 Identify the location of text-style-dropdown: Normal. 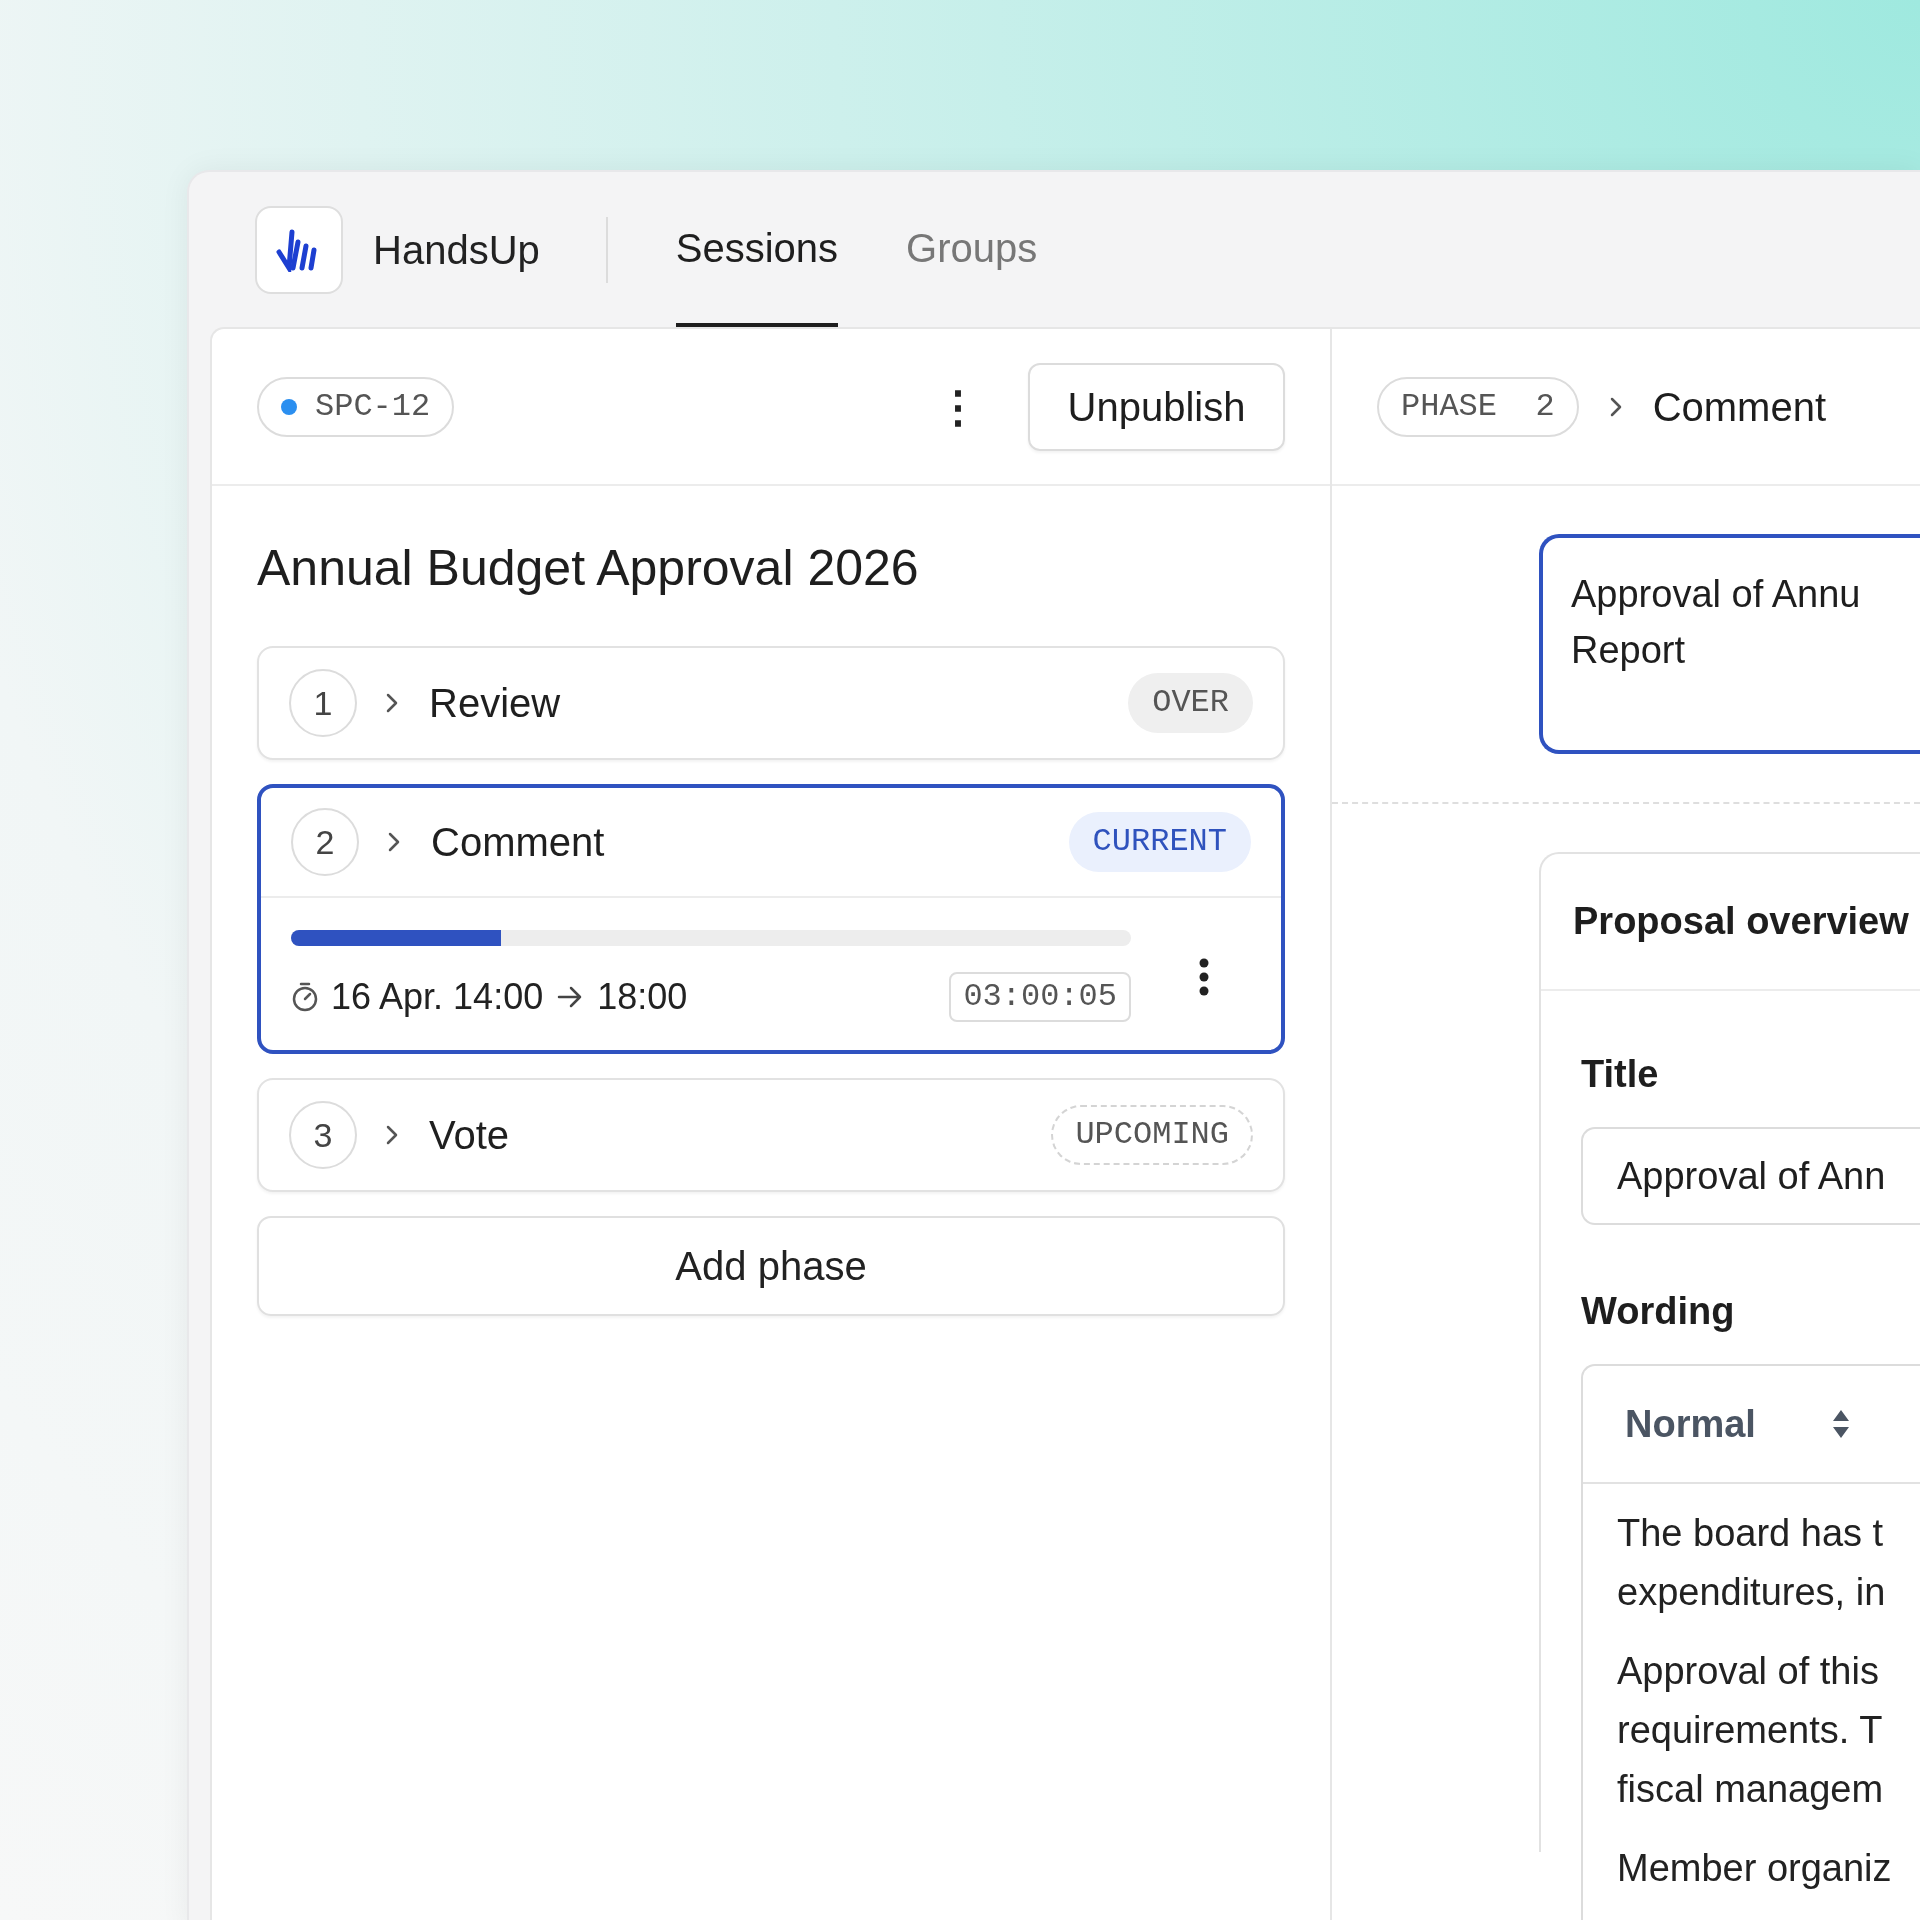
(1737, 1424).